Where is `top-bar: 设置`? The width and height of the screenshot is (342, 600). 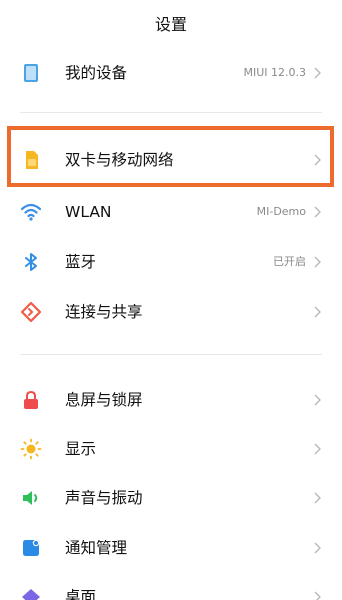
top-bar: 设置 is located at coordinates (171, 22).